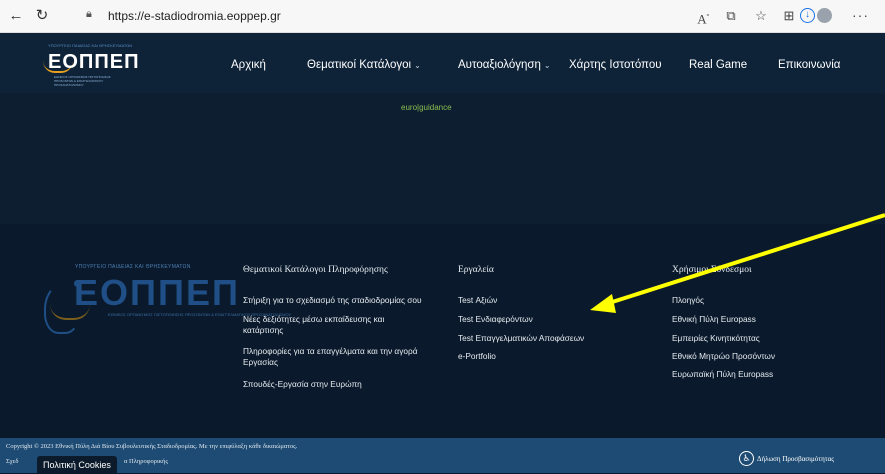 The height and width of the screenshot is (474, 885). Describe the element at coordinates (248, 65) in the screenshot. I see `menu-home: Αρχική` at that location.